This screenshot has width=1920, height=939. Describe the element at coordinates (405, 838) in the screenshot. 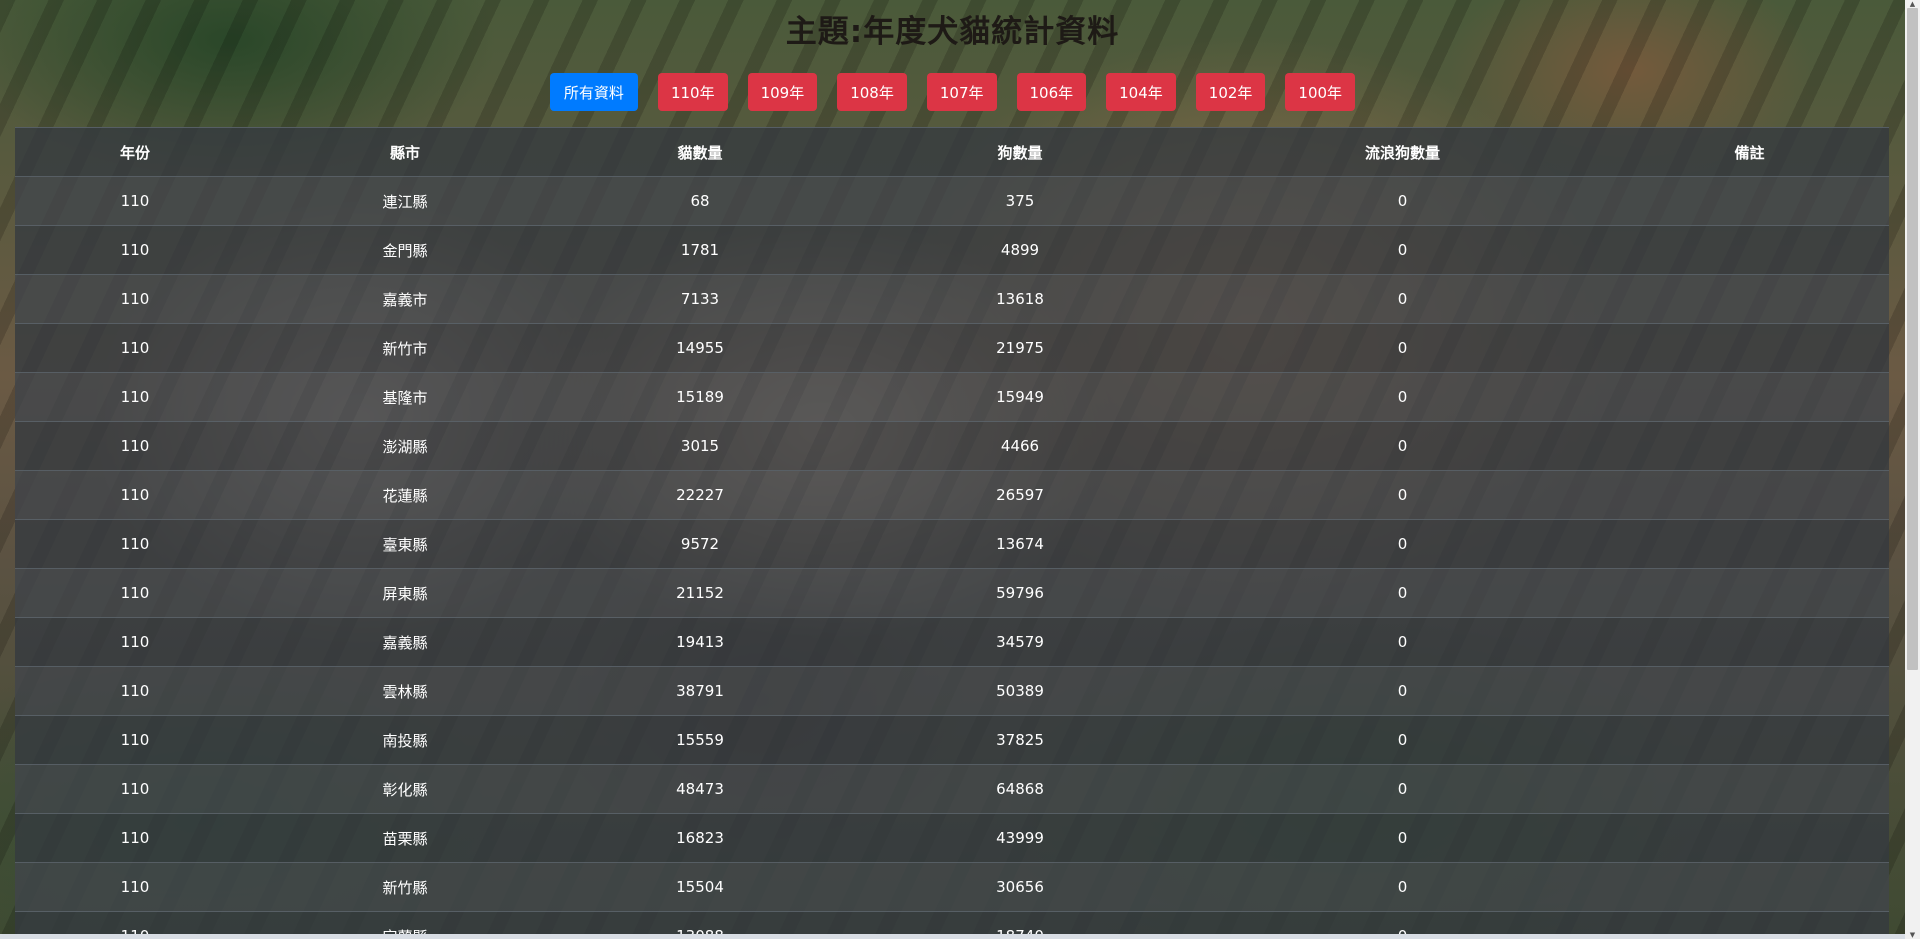

I see `cell-city: 苗栗縣` at that location.